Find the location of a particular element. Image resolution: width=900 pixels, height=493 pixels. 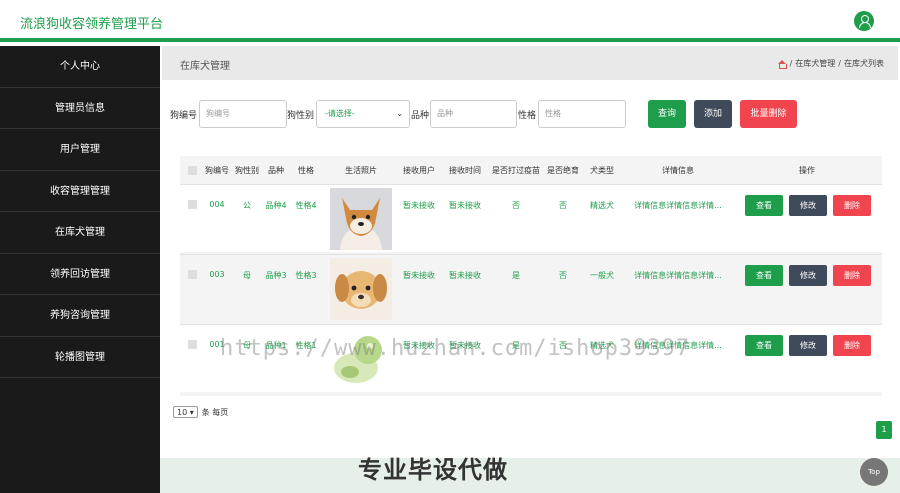

temper-label: 性格 is located at coordinates (527, 116).